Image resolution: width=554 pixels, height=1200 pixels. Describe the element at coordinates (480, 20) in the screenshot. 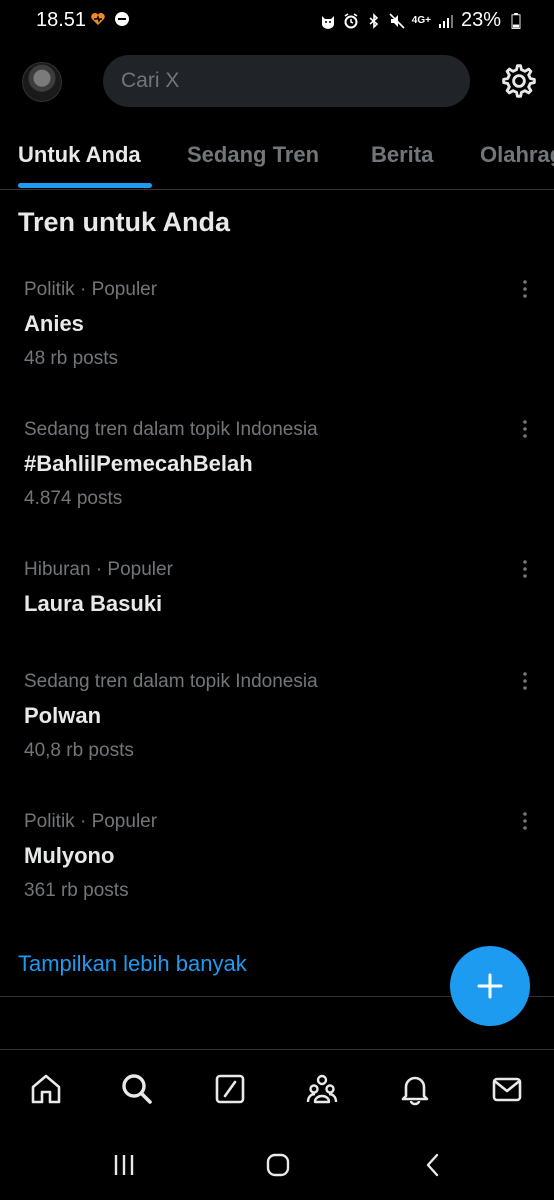

I see `battery-percentage: 23%` at that location.